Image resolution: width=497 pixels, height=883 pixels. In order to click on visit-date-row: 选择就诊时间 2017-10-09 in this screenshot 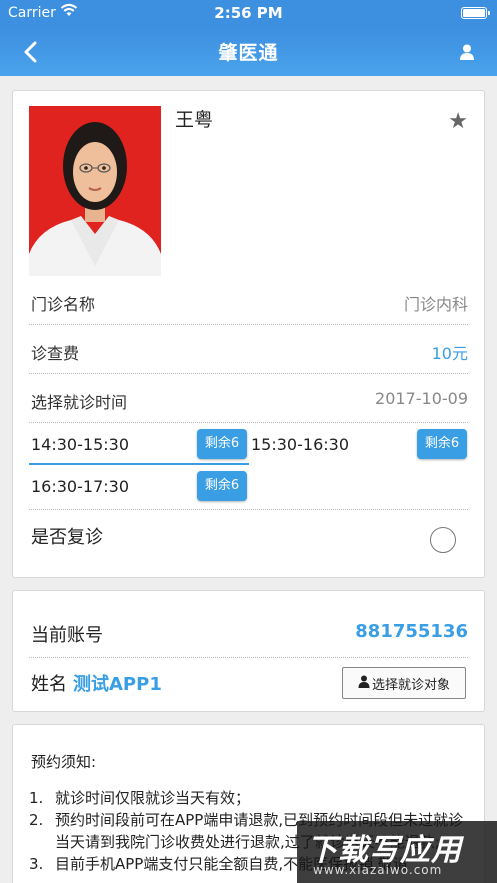, I will do `click(248, 399)`.